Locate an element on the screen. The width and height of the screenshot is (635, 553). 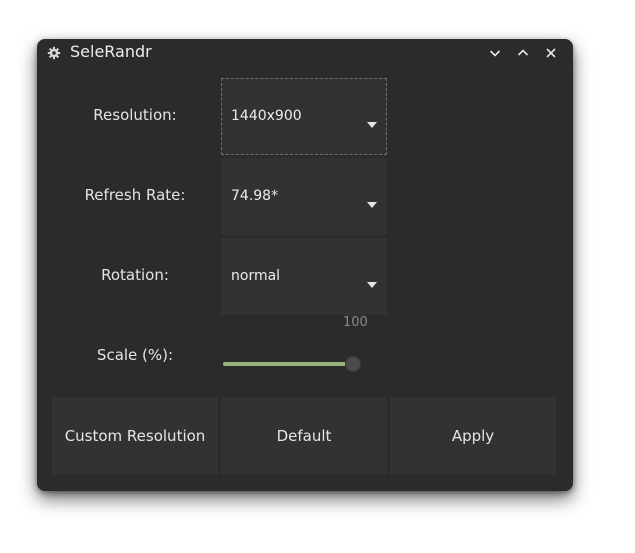
refresh-rate-dropdown: 74.98* is located at coordinates (304, 196).